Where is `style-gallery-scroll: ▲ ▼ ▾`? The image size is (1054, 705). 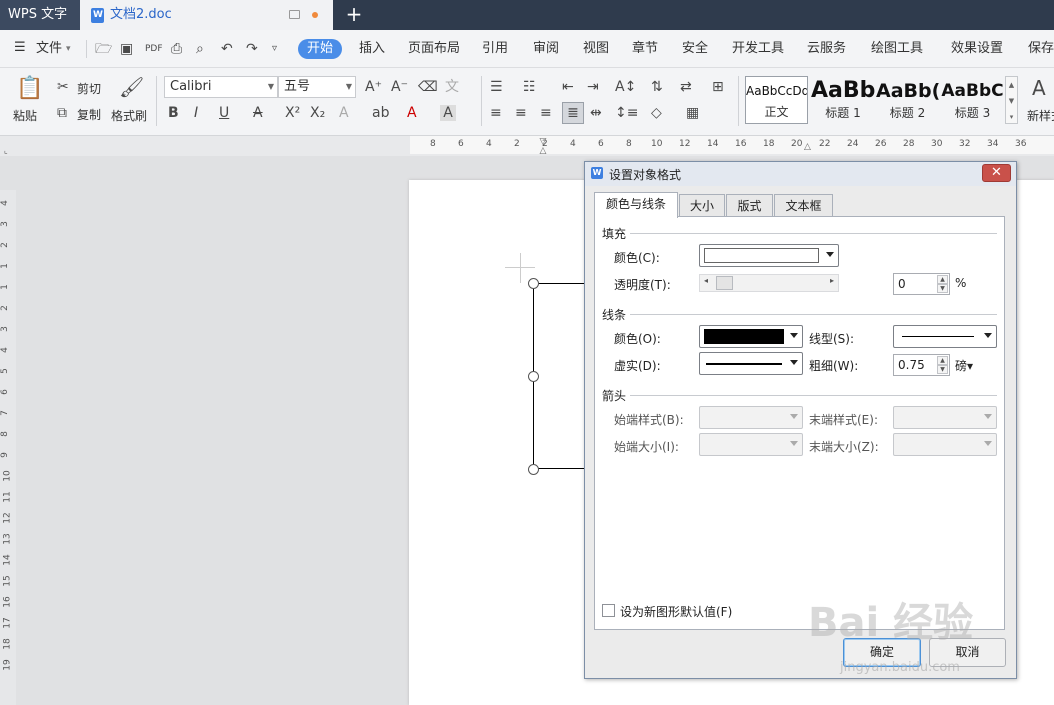
style-gallery-scroll: ▲ ▼ ▾ is located at coordinates (1011, 100).